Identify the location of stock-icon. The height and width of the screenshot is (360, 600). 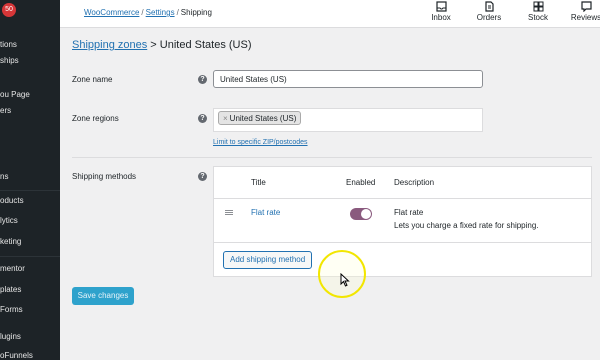
(538, 6).